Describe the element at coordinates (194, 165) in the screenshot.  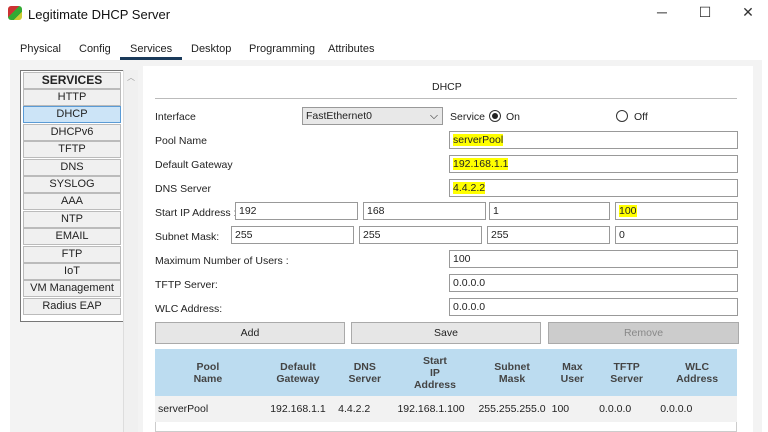
I see `gateway-label: Default Gateway` at that location.